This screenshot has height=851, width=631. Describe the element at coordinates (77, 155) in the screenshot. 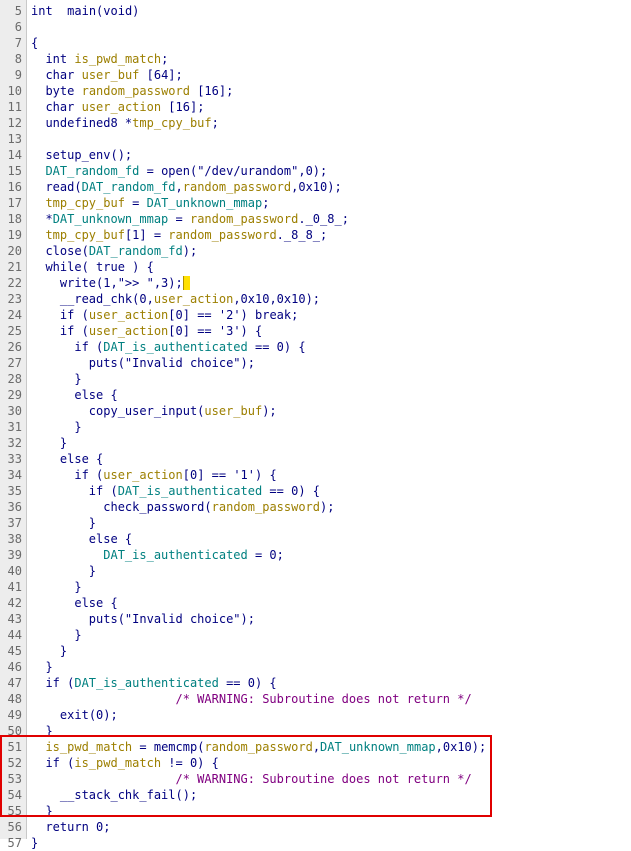

I see `function-name-token: setup_env` at that location.